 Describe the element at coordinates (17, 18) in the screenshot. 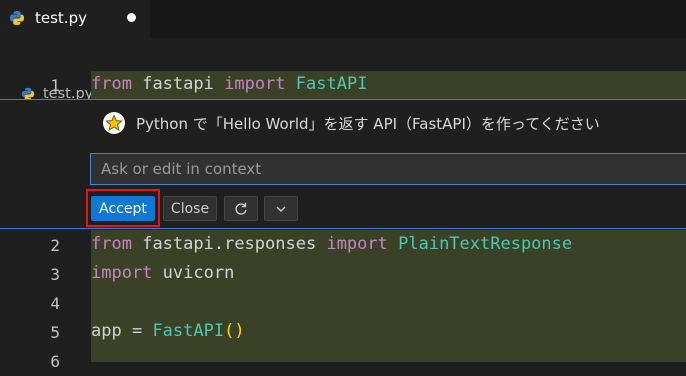

I see `python-file-icon` at that location.